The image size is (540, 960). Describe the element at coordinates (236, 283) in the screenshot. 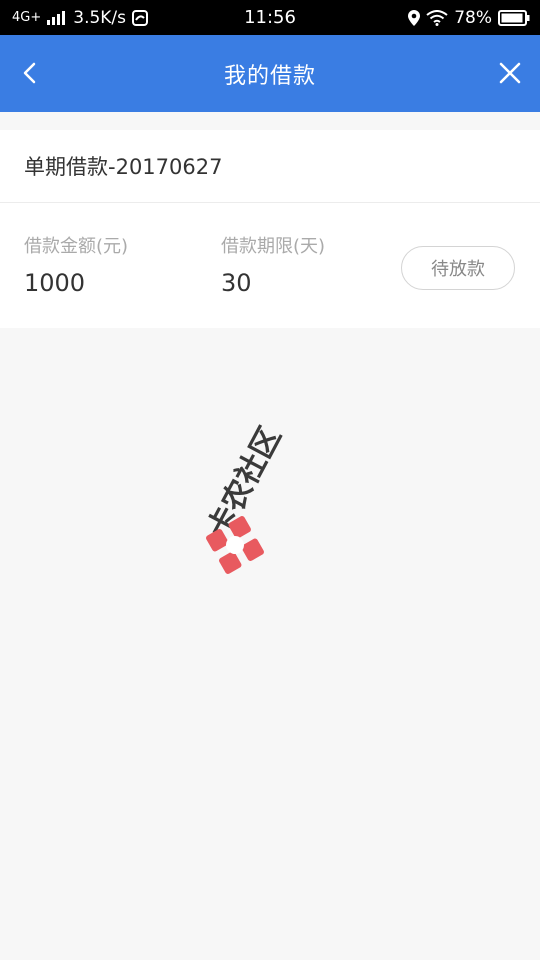

I see `loan-term-value: 30` at that location.